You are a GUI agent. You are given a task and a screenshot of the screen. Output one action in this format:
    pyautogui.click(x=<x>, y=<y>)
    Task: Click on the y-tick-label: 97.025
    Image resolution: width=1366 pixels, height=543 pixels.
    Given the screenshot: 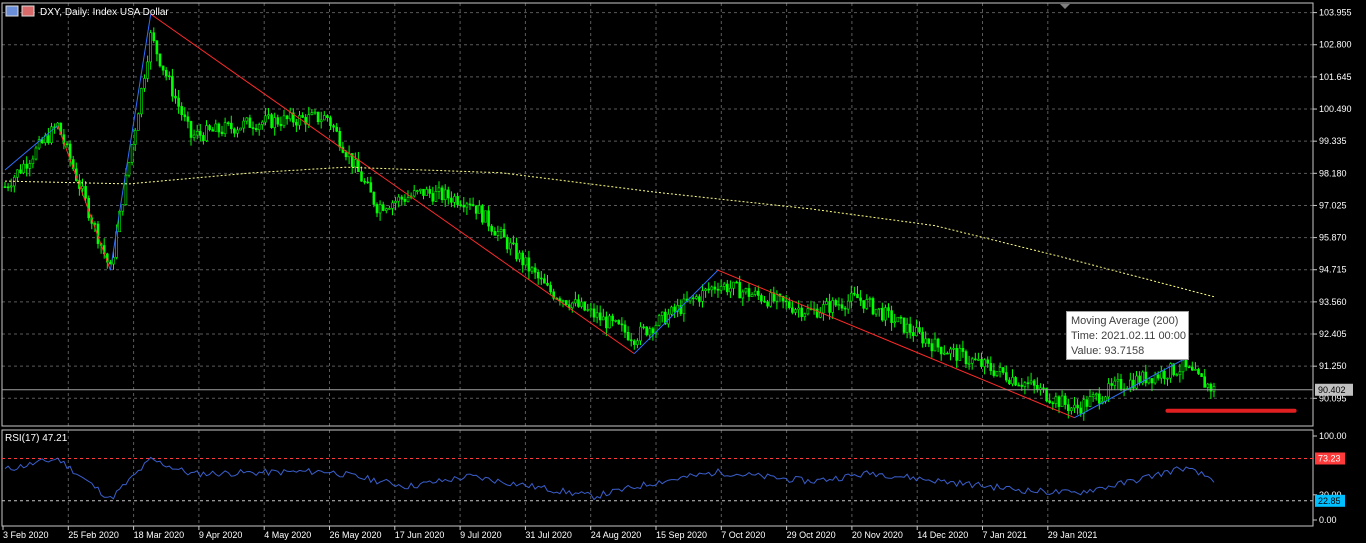 What is the action you would take?
    pyautogui.click(x=1333, y=205)
    